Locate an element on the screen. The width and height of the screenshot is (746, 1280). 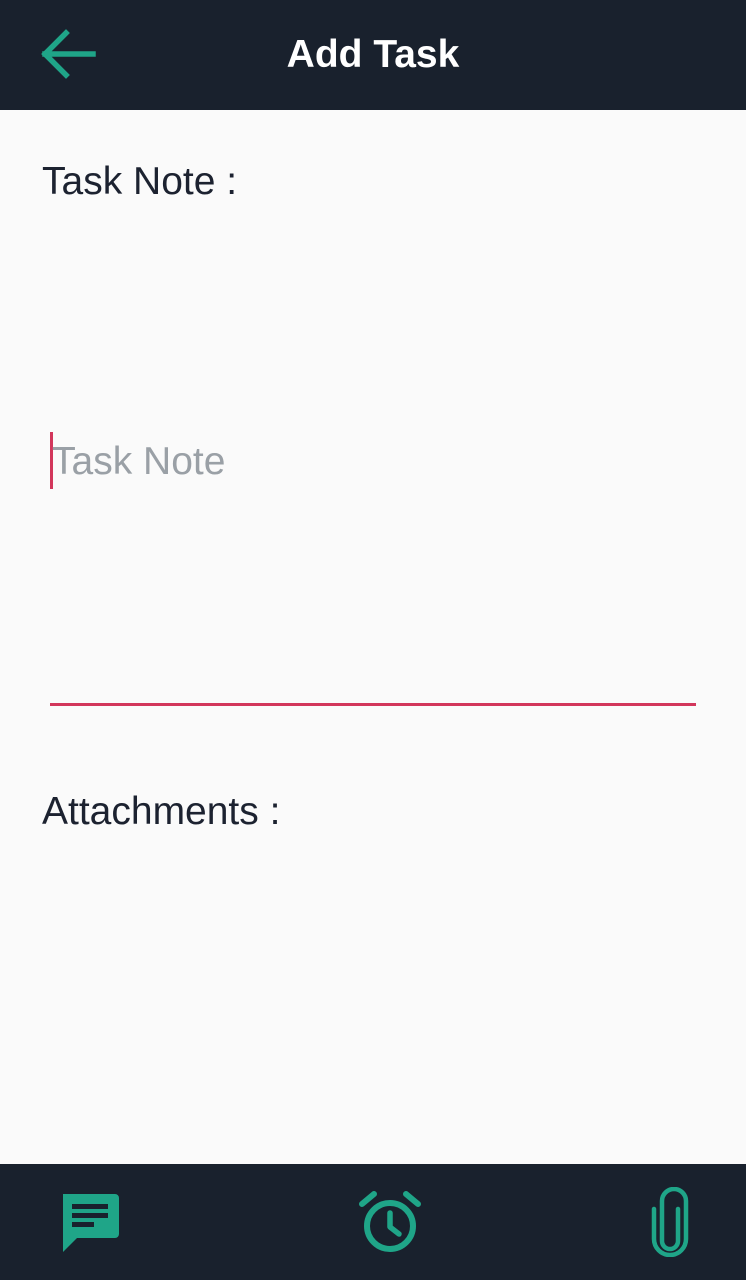
note-icon is located at coordinates (91, 1223).